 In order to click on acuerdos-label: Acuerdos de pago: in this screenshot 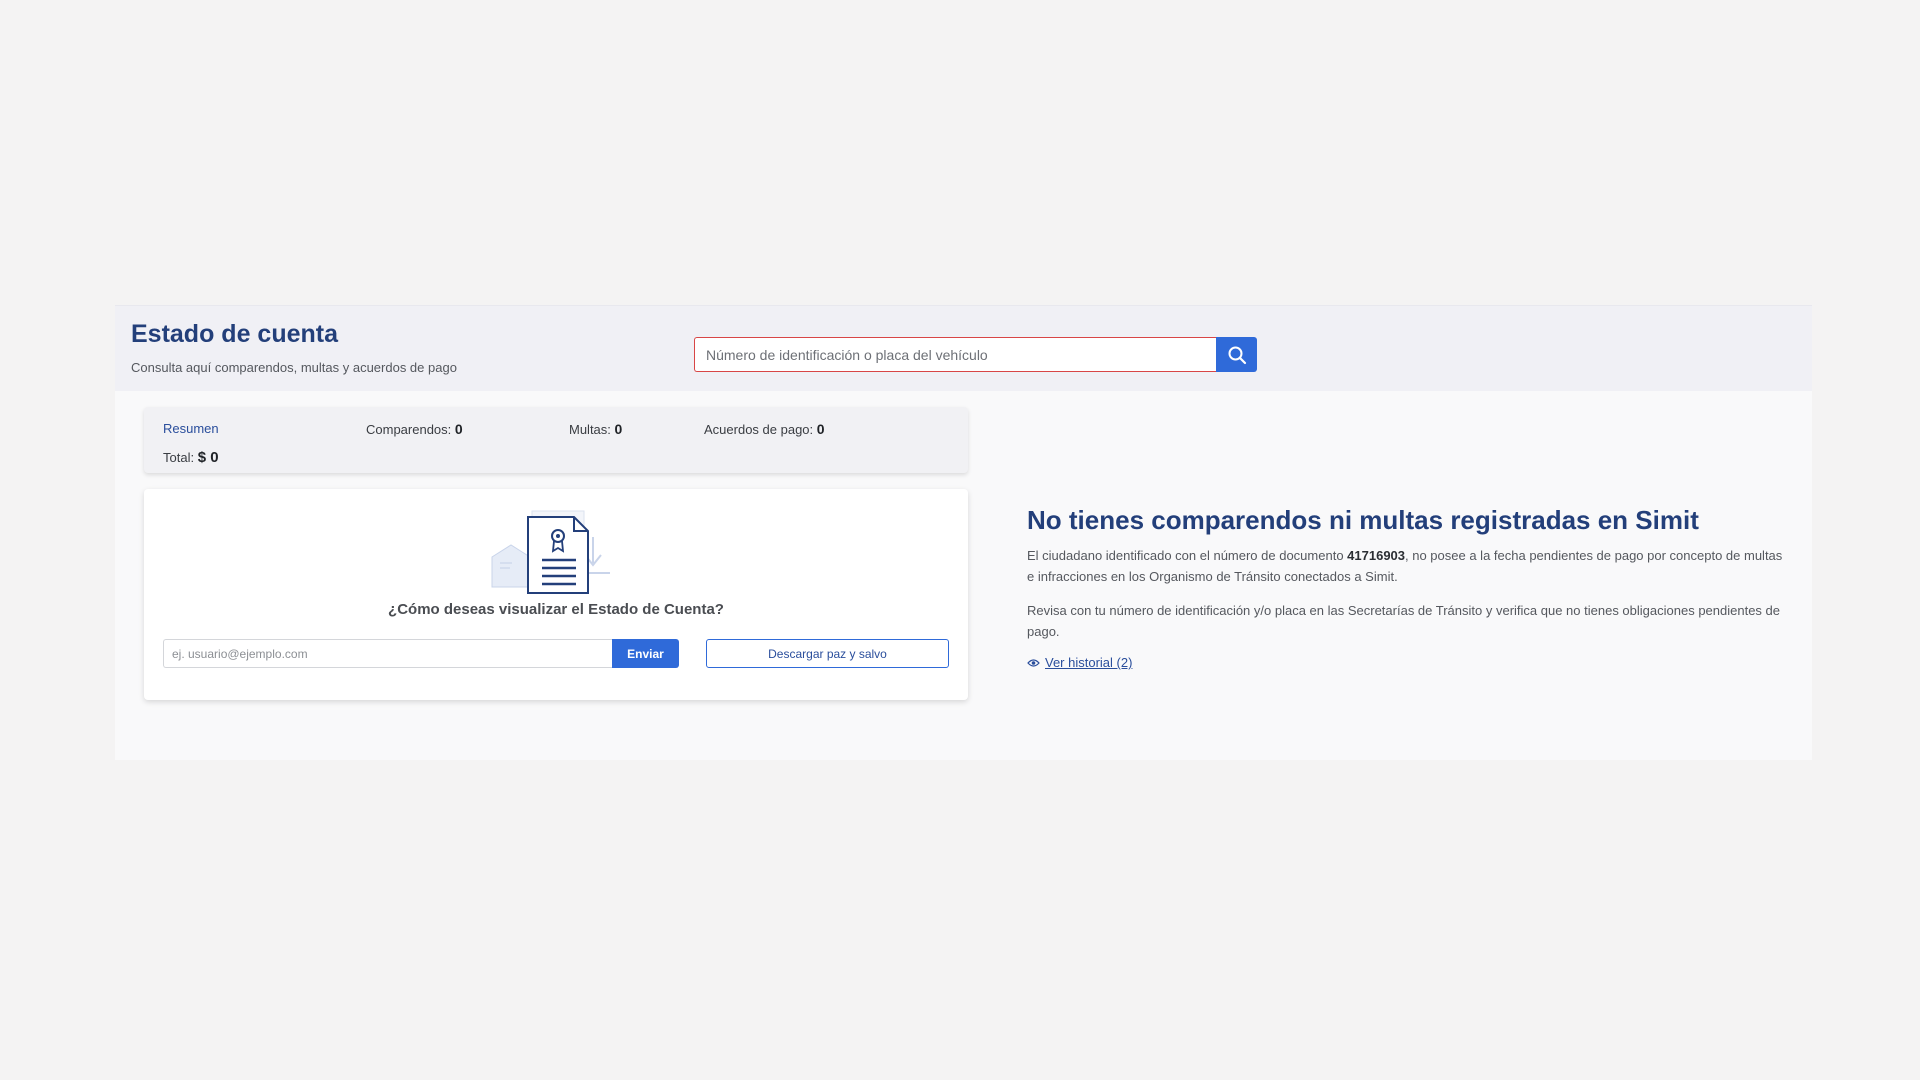, I will do `click(759, 429)`.